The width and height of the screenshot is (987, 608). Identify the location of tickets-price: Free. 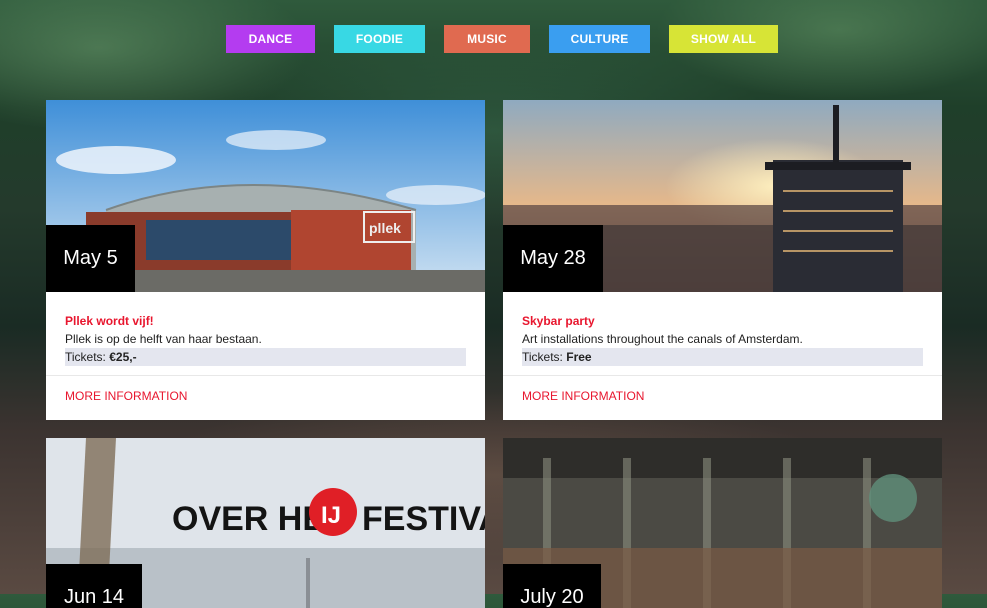
(579, 357).